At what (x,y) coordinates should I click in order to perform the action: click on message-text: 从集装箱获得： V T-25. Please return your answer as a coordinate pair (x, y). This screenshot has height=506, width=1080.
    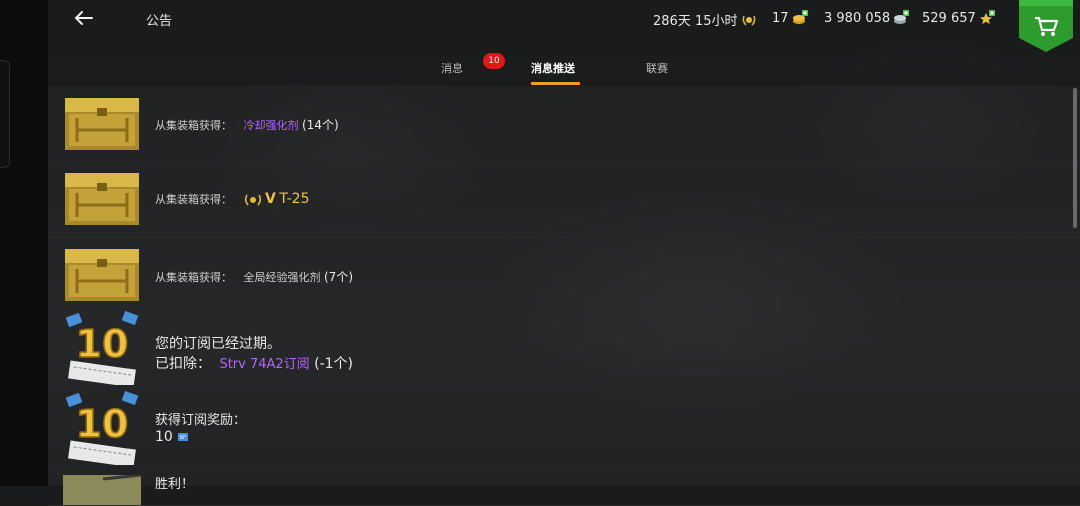
    Looking at the image, I should click on (232, 199).